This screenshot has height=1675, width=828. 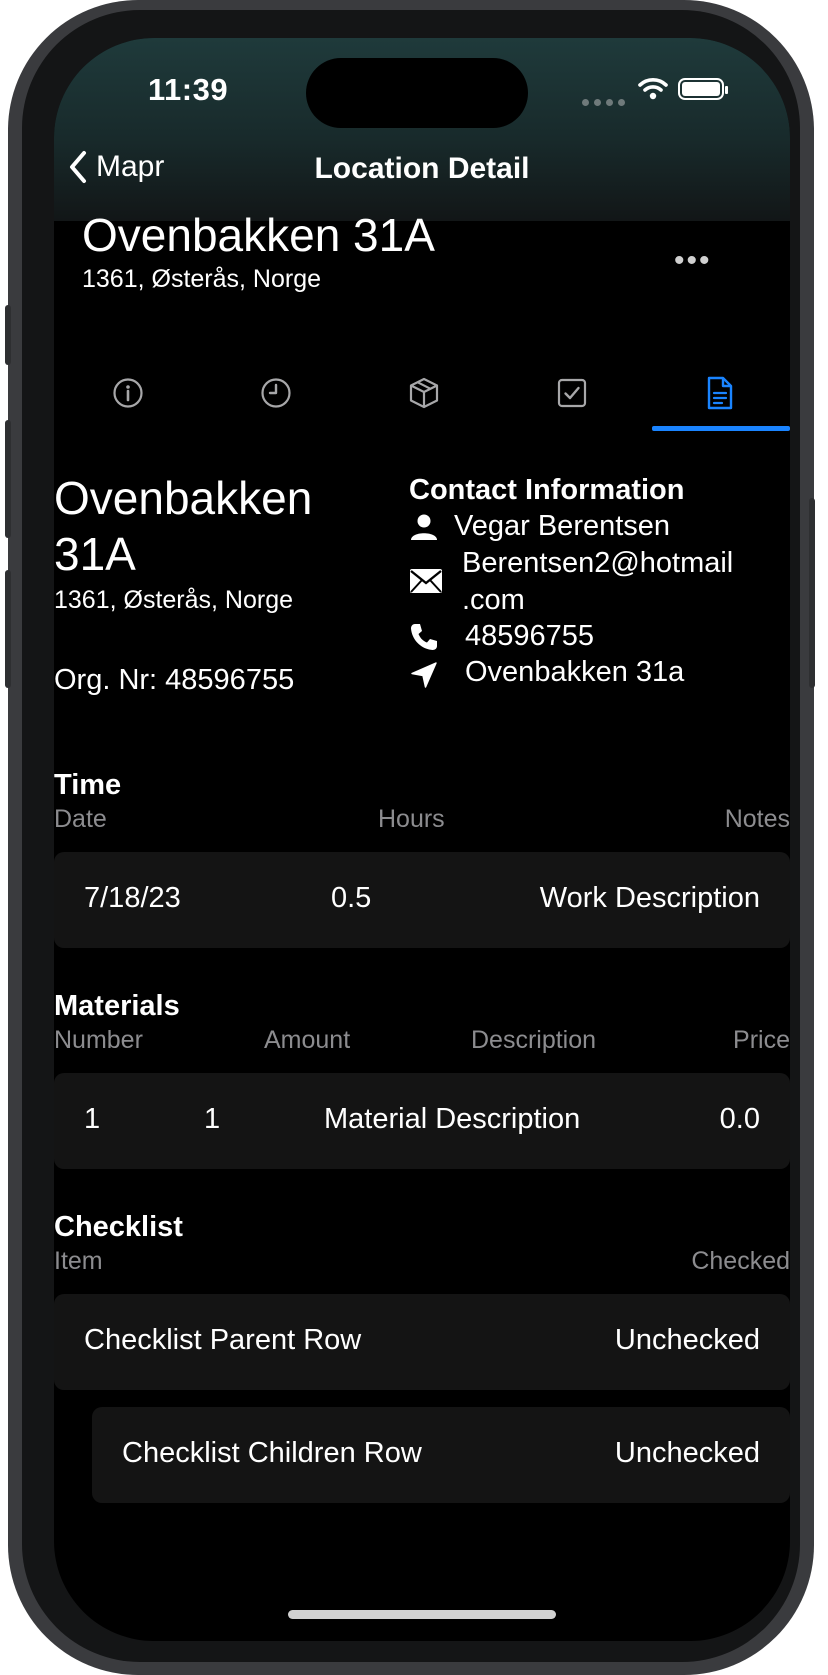 I want to click on tab-time, so click(x=276, y=393).